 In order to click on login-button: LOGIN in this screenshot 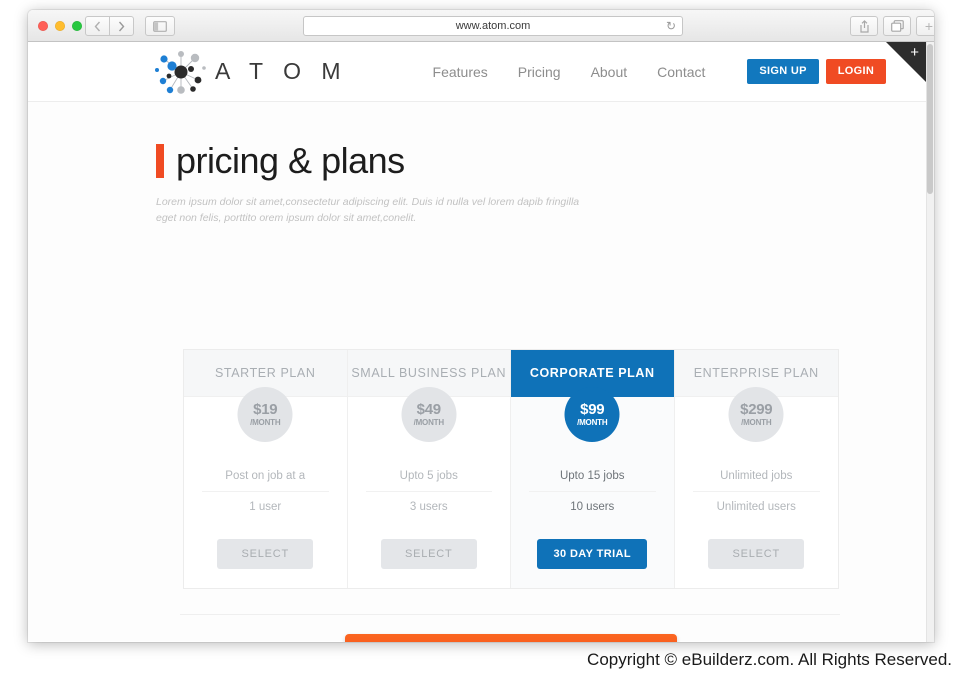, I will do `click(856, 71)`.